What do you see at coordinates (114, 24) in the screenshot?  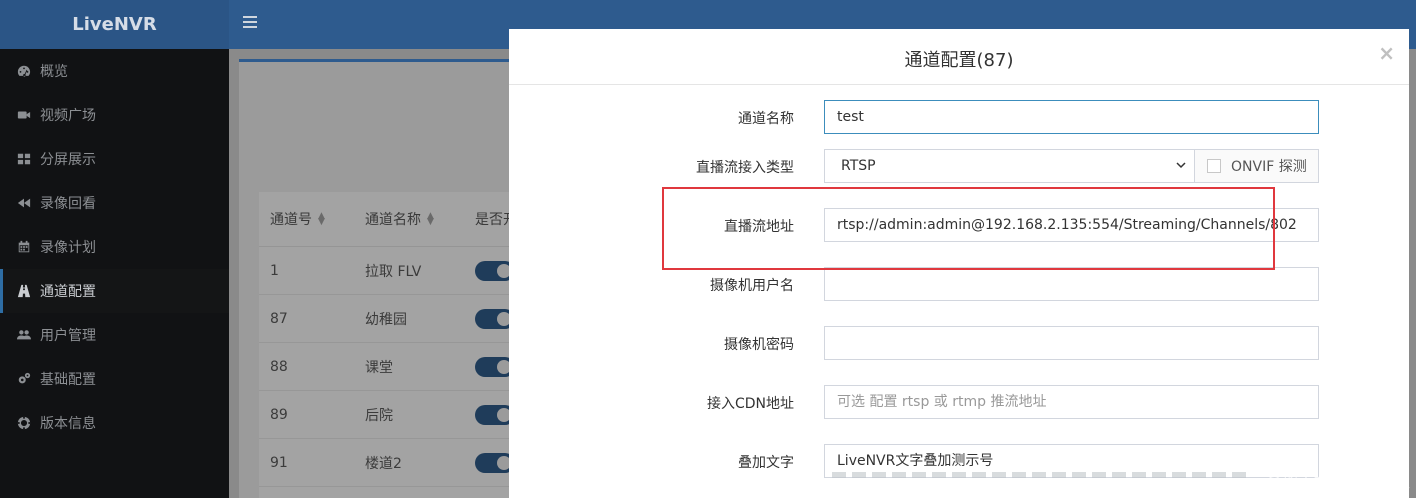 I see `brand-logo: LiveNVR` at bounding box center [114, 24].